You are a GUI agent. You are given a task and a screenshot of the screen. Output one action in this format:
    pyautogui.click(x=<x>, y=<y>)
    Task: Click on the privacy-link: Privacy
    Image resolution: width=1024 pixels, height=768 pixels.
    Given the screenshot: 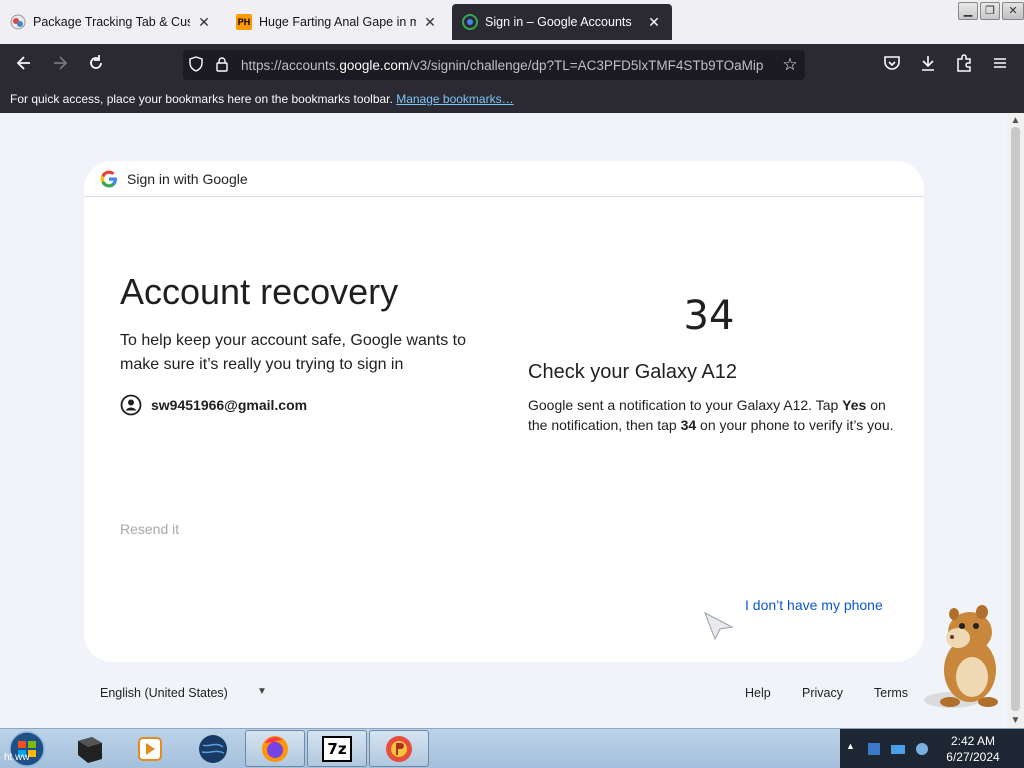 What is the action you would take?
    pyautogui.click(x=822, y=693)
    